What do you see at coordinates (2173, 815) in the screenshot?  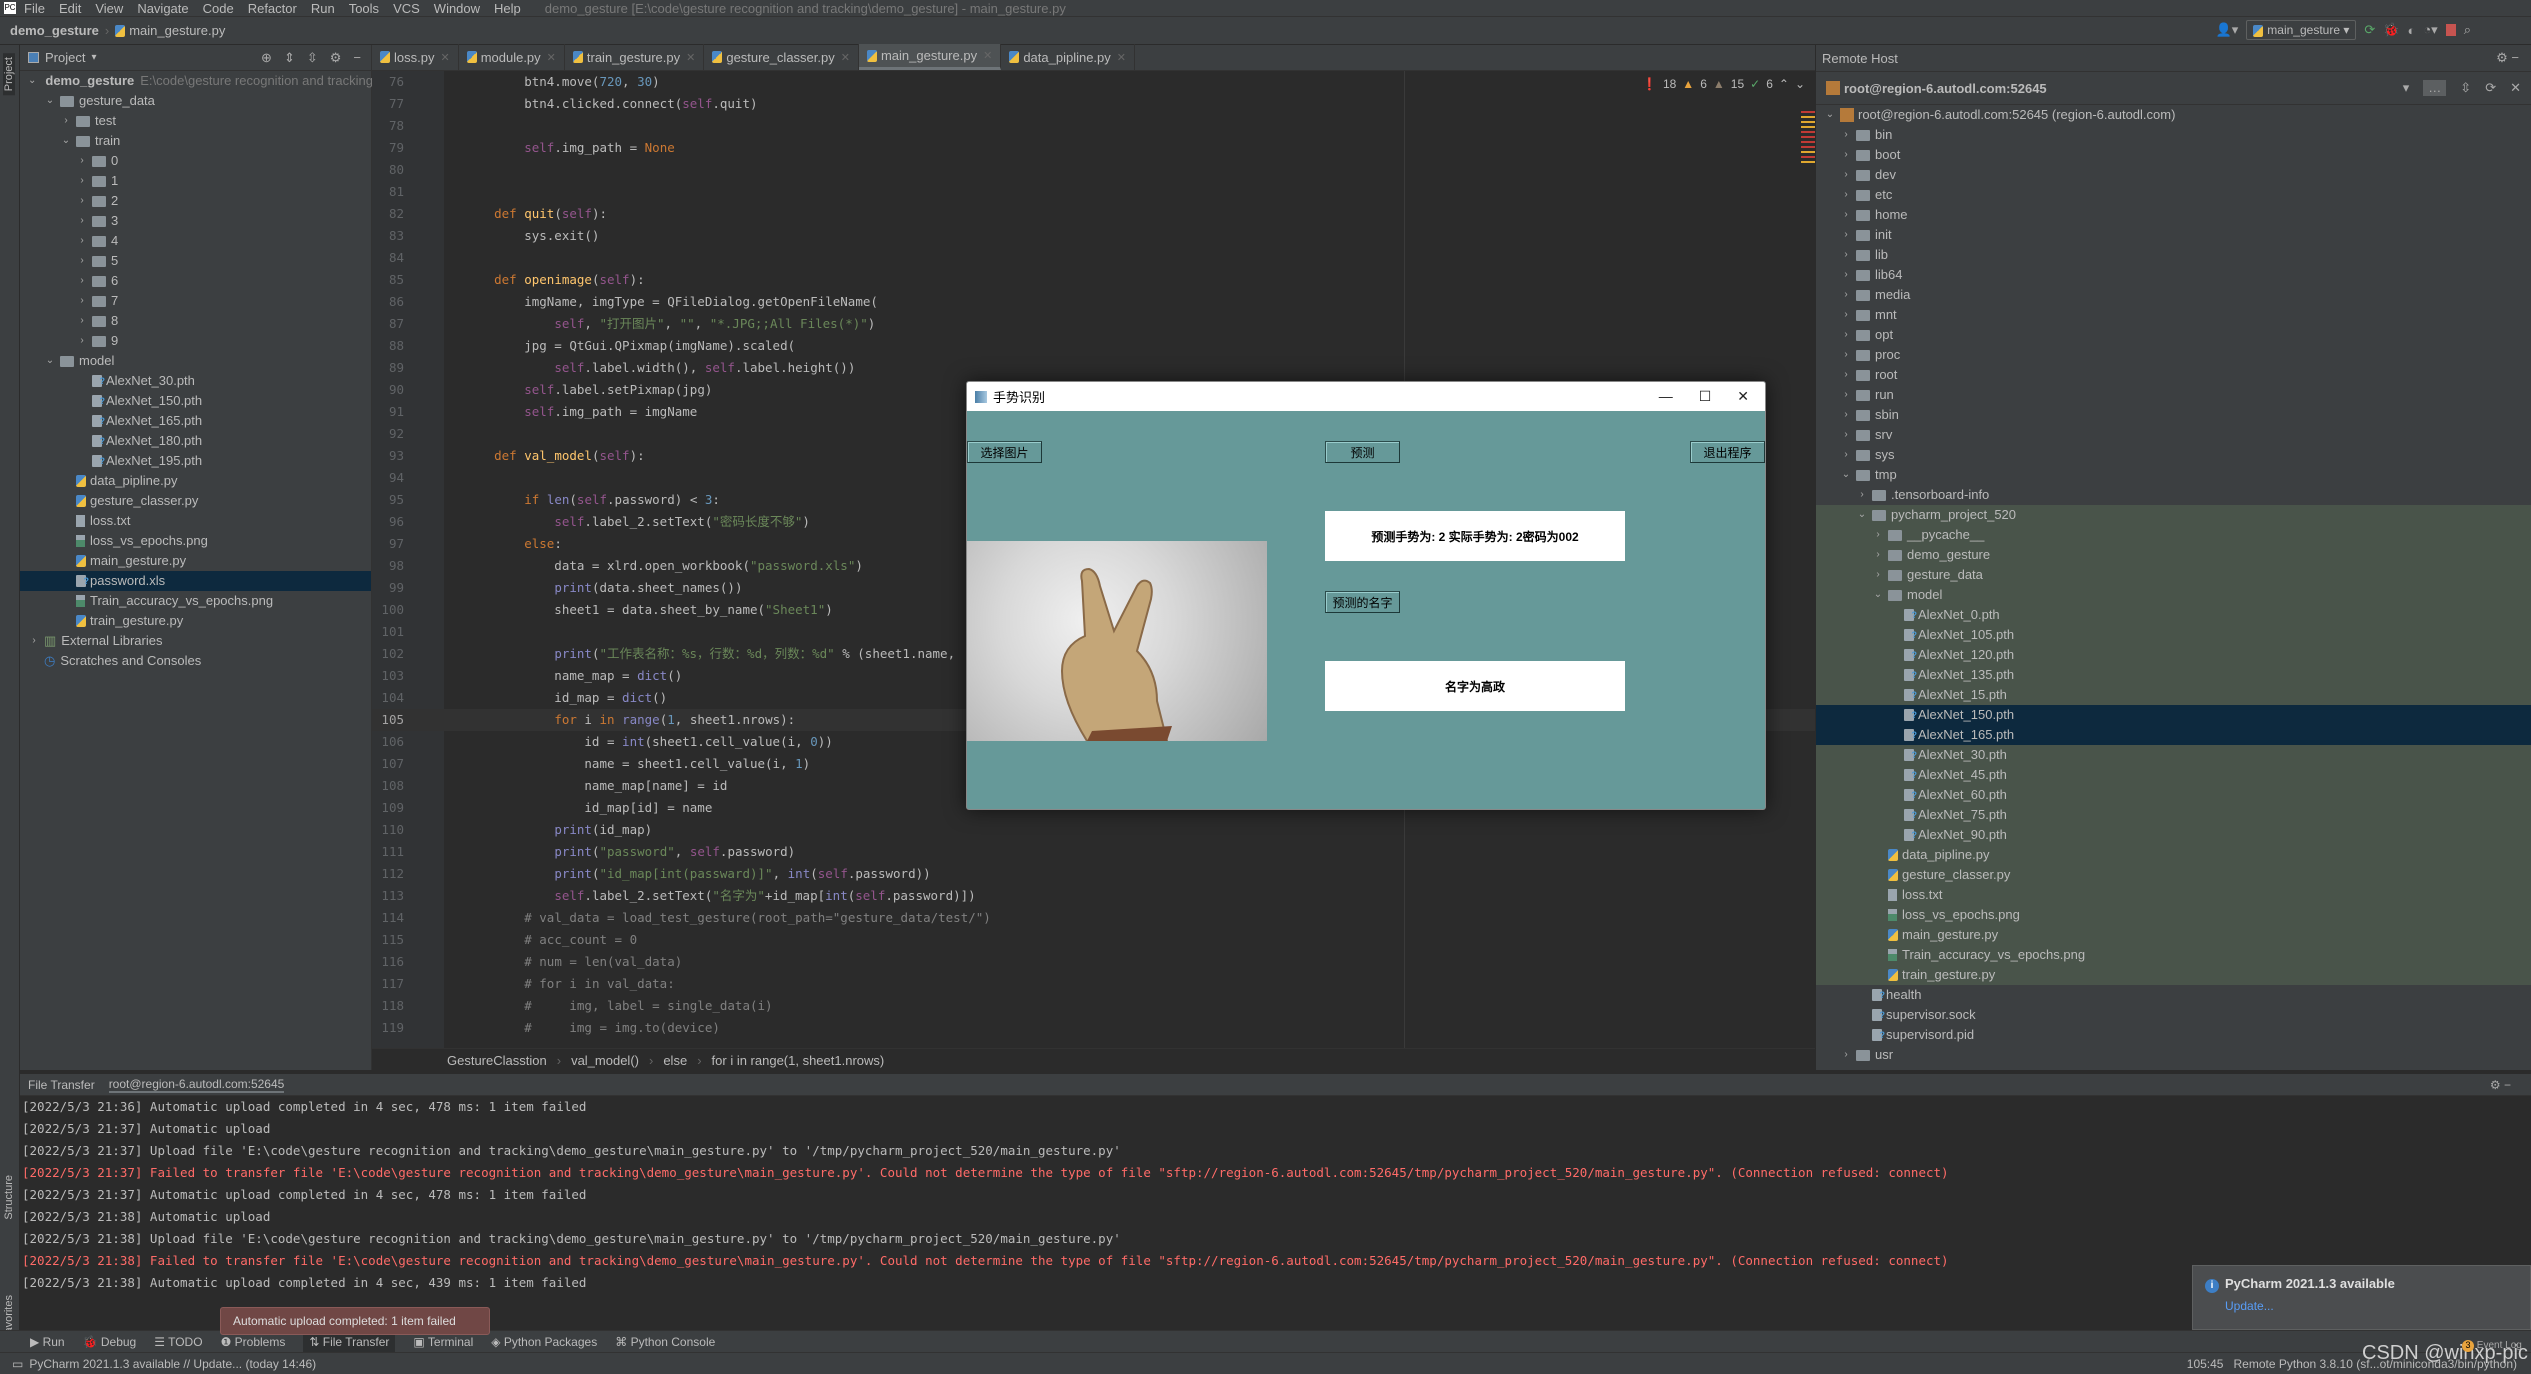 I see `remote-tree-item: AlexNet_75.pth` at bounding box center [2173, 815].